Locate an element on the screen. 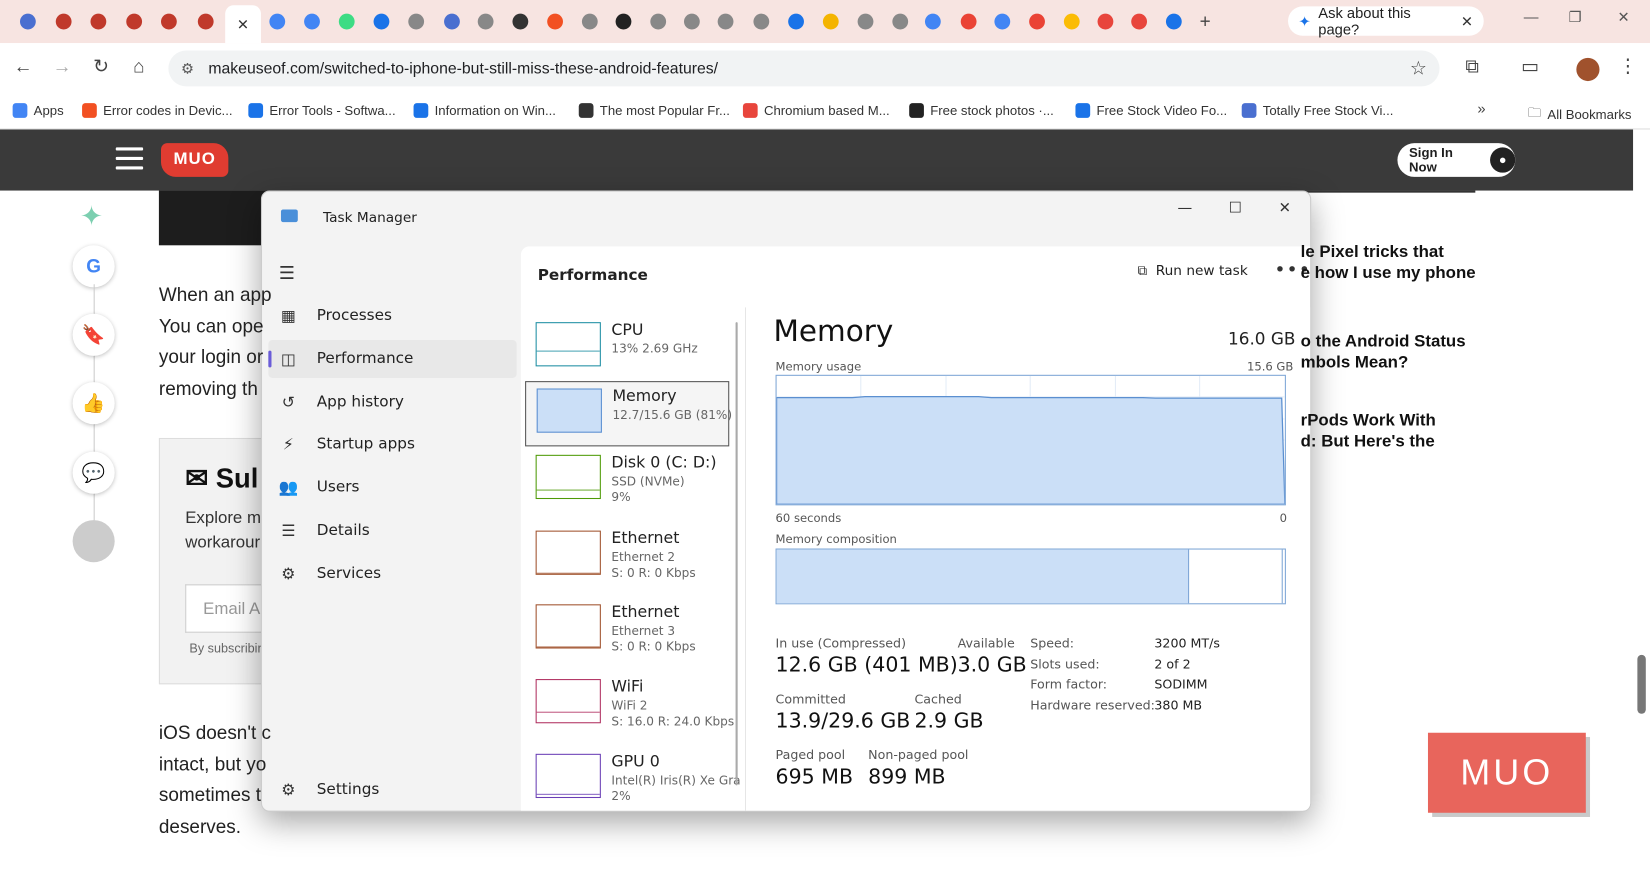  bookmark-icon: 🔖 is located at coordinates (93, 334).